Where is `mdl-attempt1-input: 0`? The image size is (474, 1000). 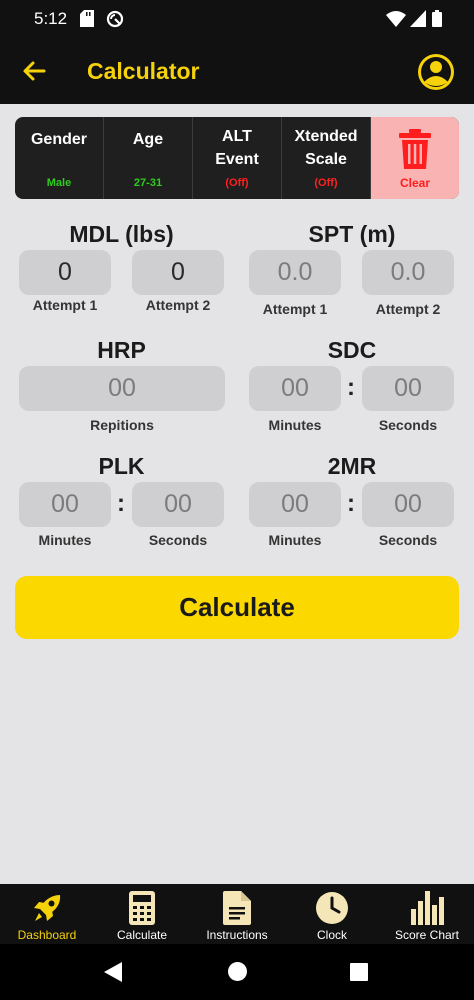 mdl-attempt1-input: 0 is located at coordinates (65, 272).